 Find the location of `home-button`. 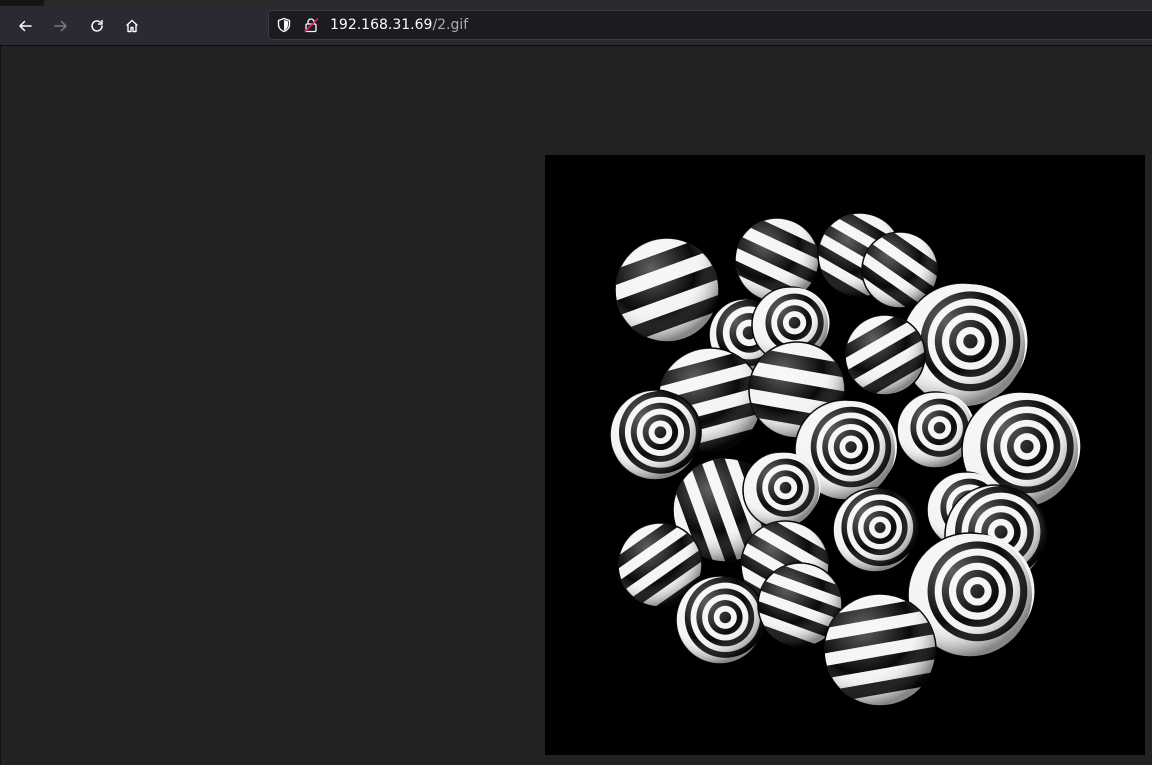

home-button is located at coordinates (132, 26).